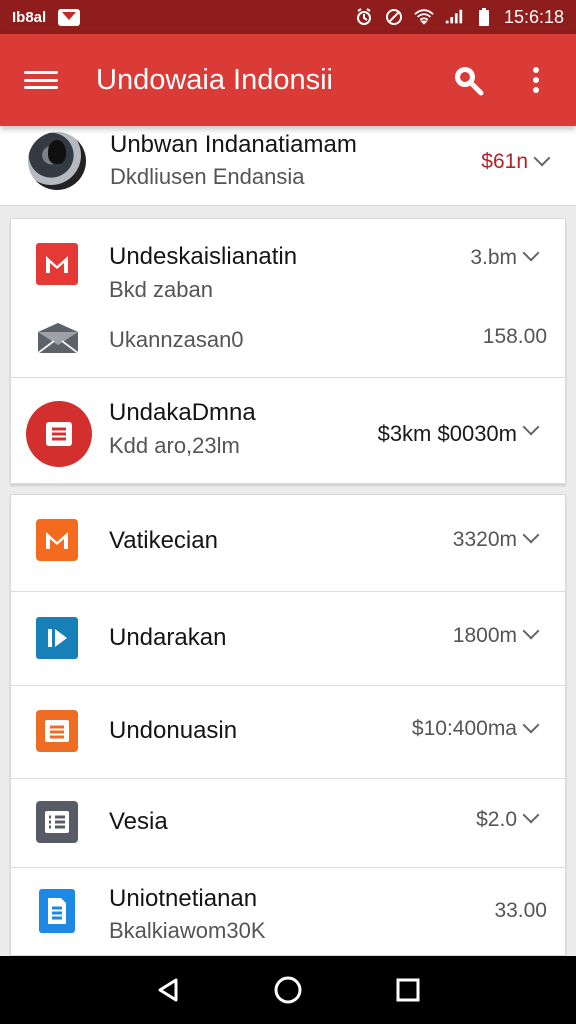  What do you see at coordinates (394, 17) in the screenshot?
I see `do-not-disturb-icon` at bounding box center [394, 17].